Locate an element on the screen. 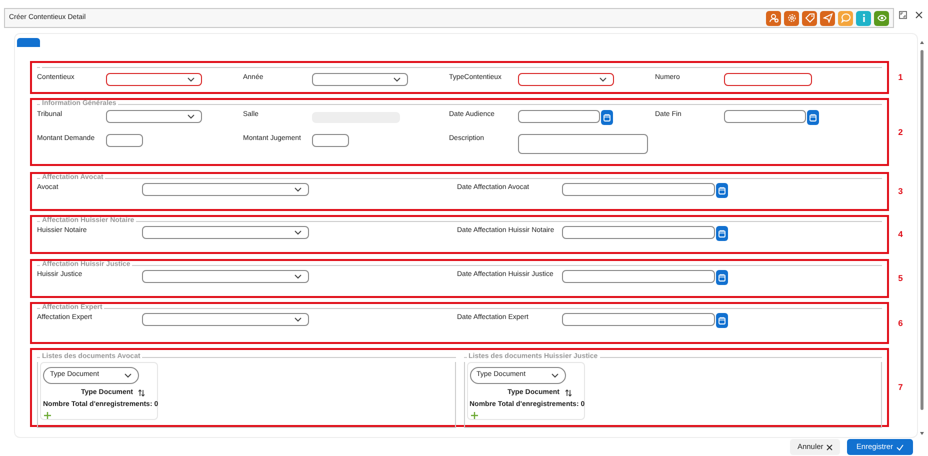  settings-icon is located at coordinates (791, 18).